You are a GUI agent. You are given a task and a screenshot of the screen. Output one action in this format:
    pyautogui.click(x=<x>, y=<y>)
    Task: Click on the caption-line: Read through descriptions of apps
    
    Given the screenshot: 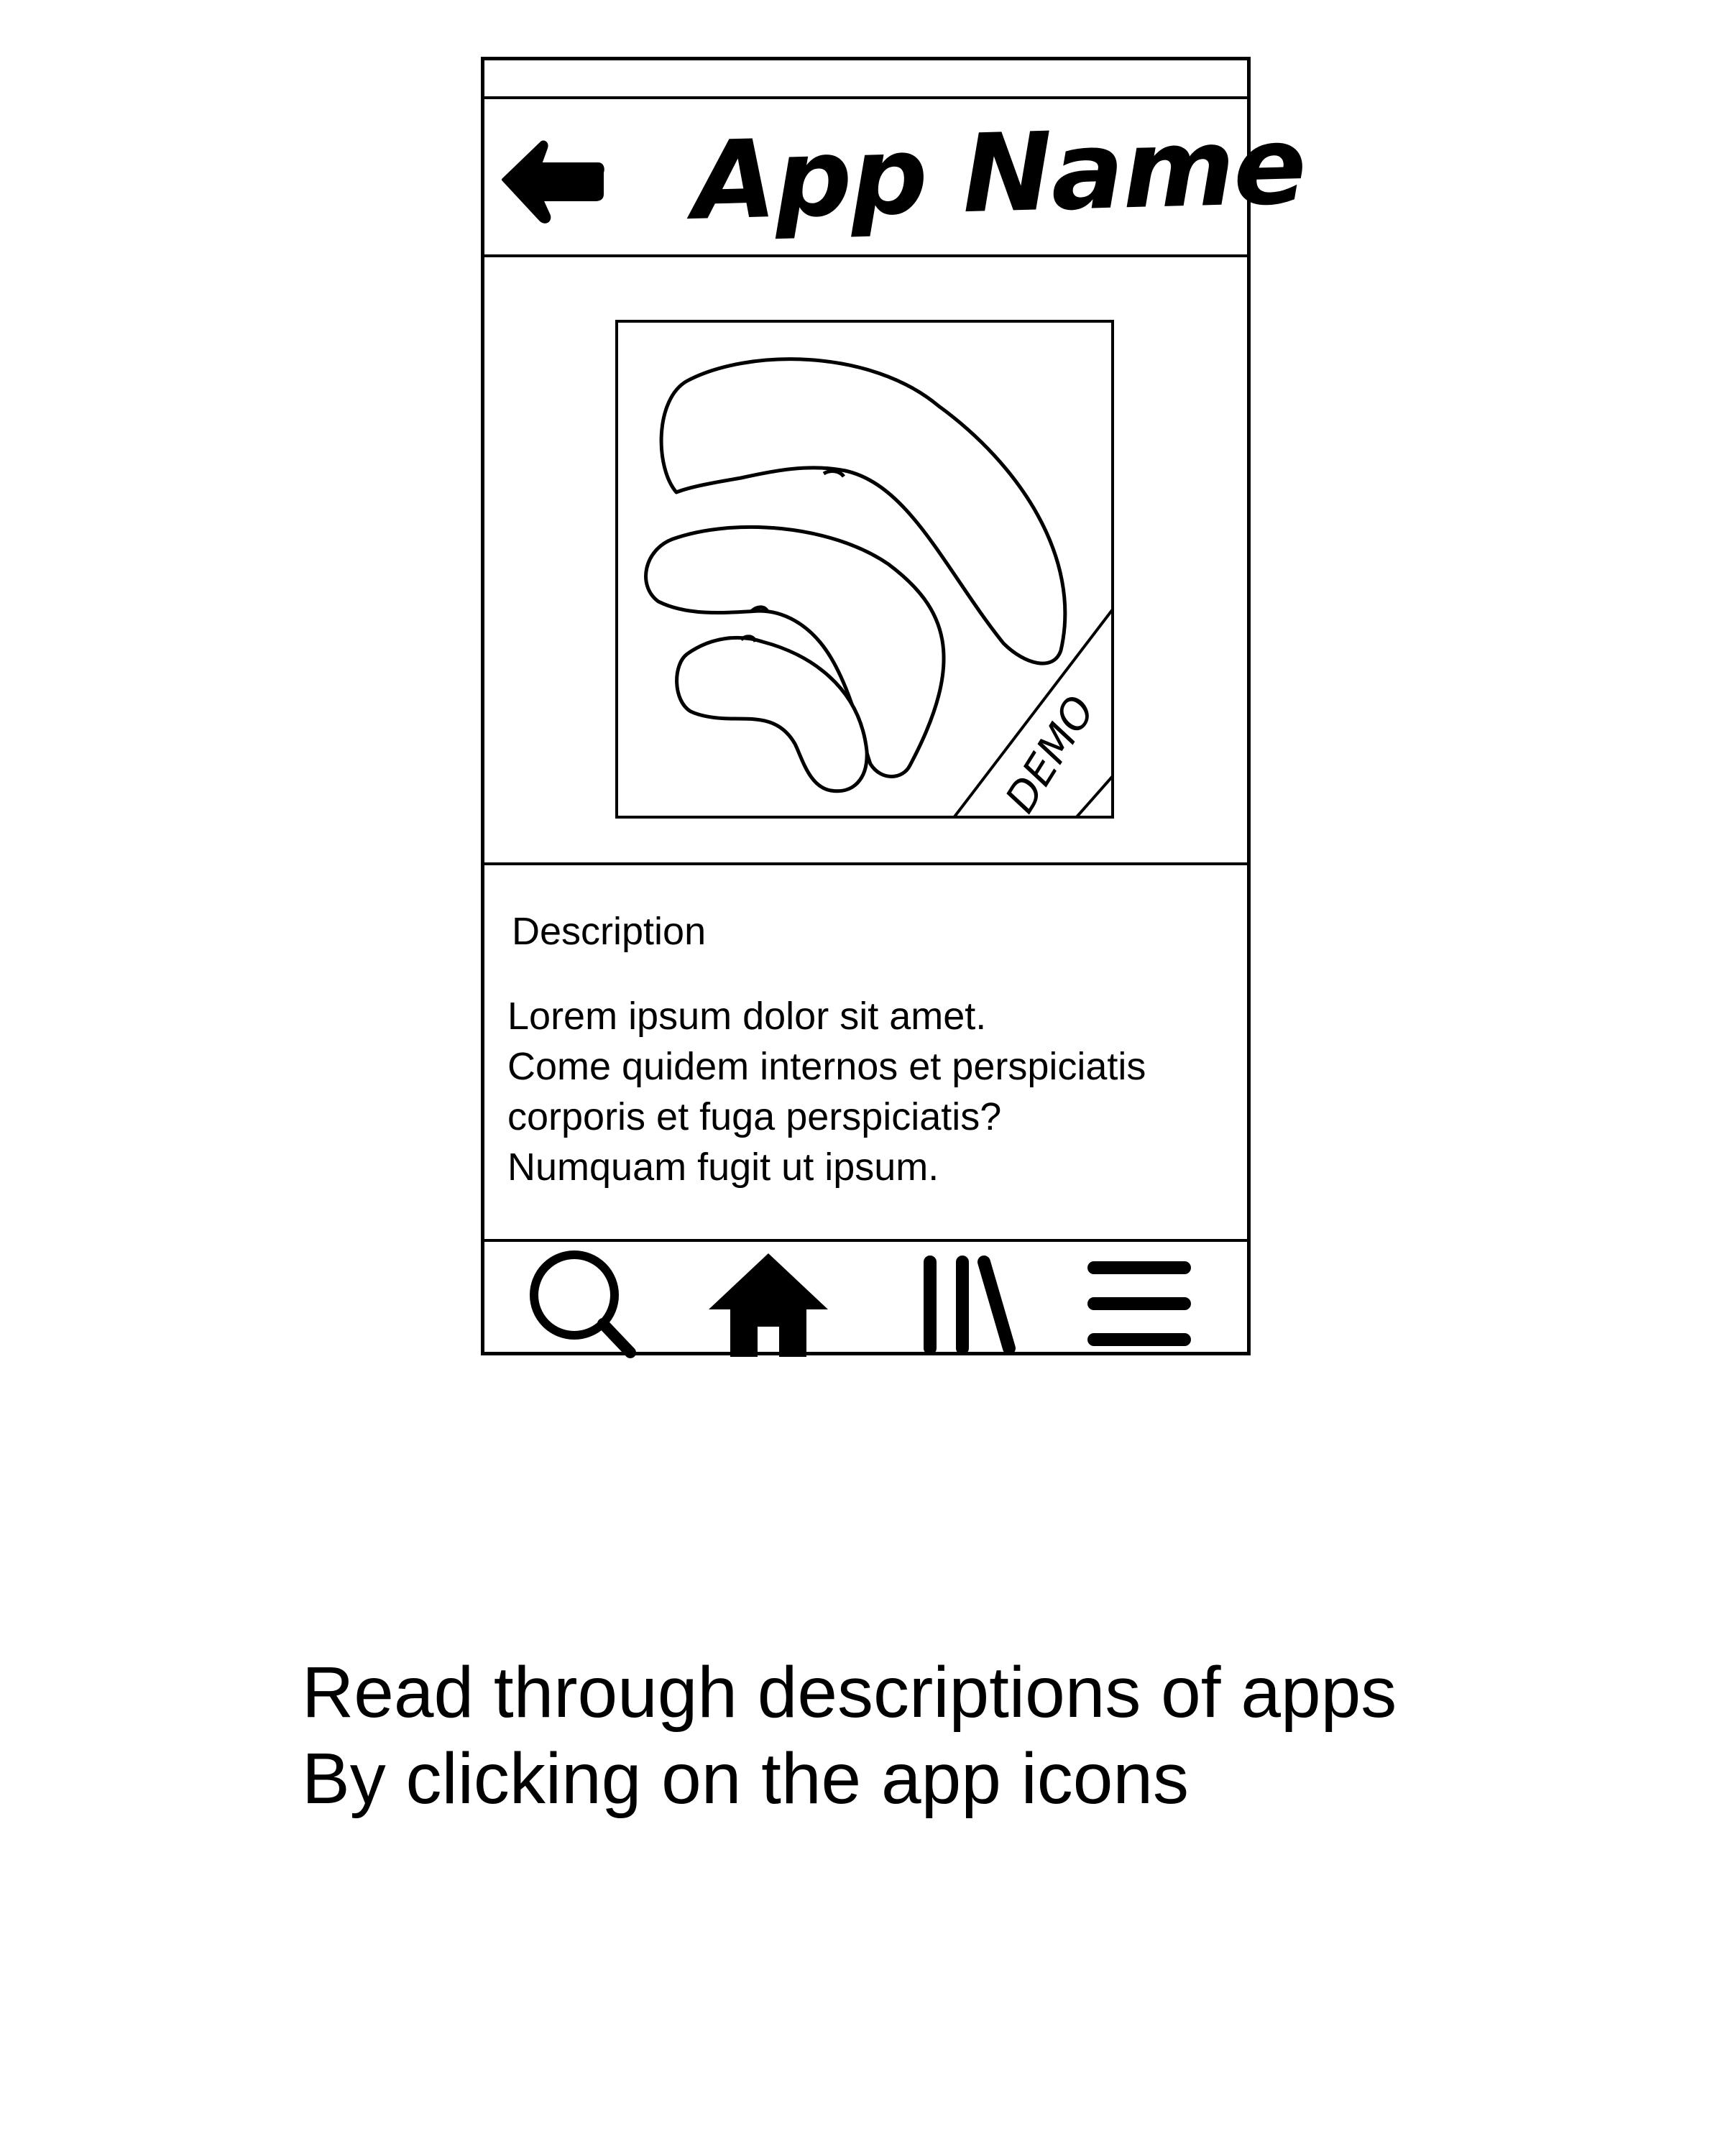 What is the action you would take?
    pyautogui.click(x=849, y=1692)
    